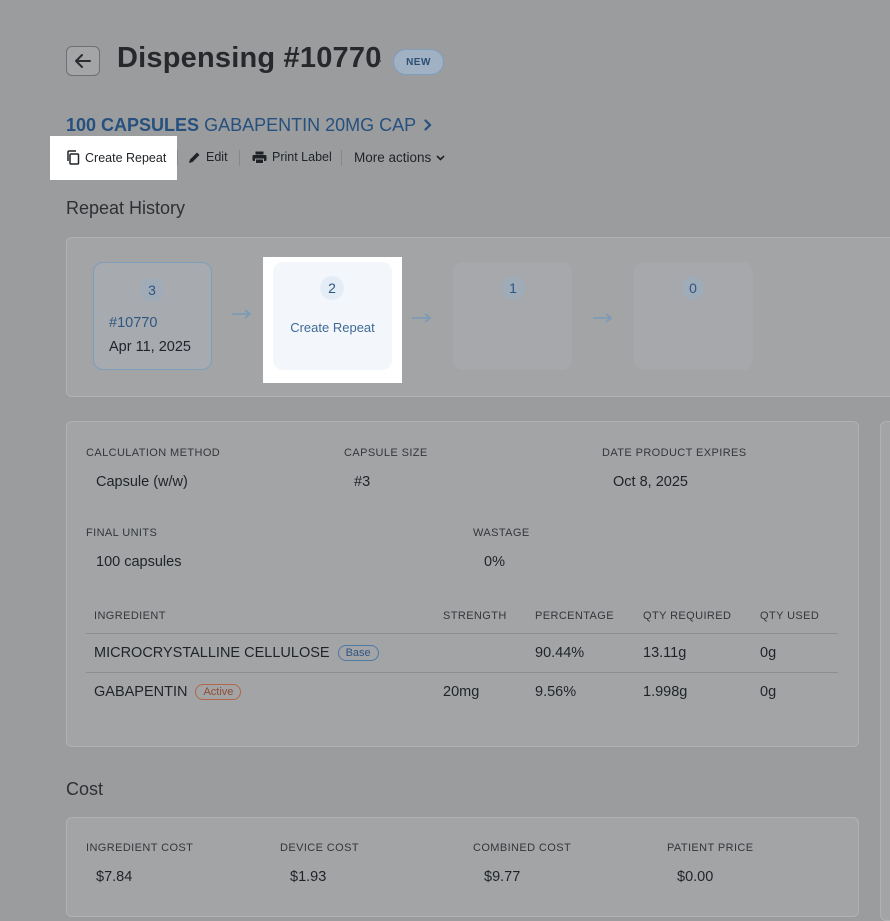  I want to click on wastage-label: WASTAGE, so click(501, 533).